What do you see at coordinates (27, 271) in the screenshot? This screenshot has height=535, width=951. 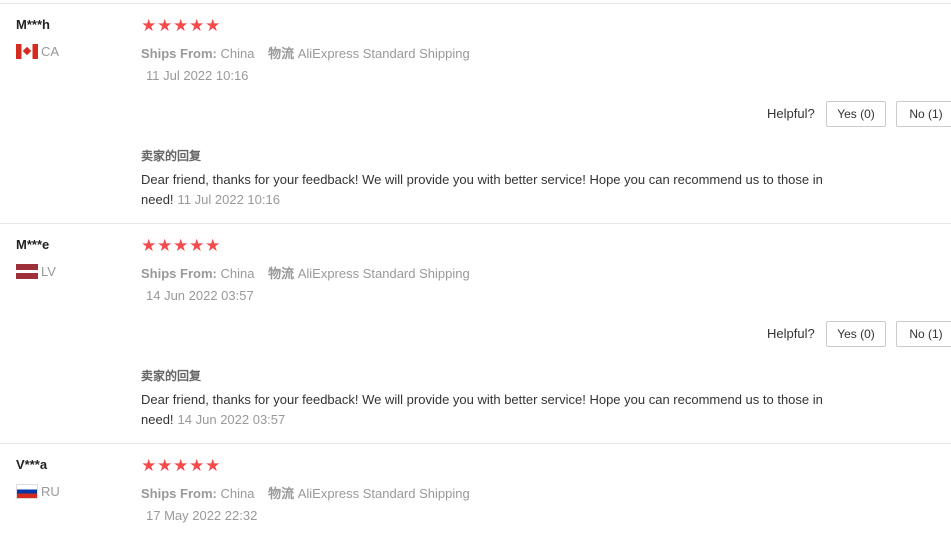 I see `latvia-flag-icon` at bounding box center [27, 271].